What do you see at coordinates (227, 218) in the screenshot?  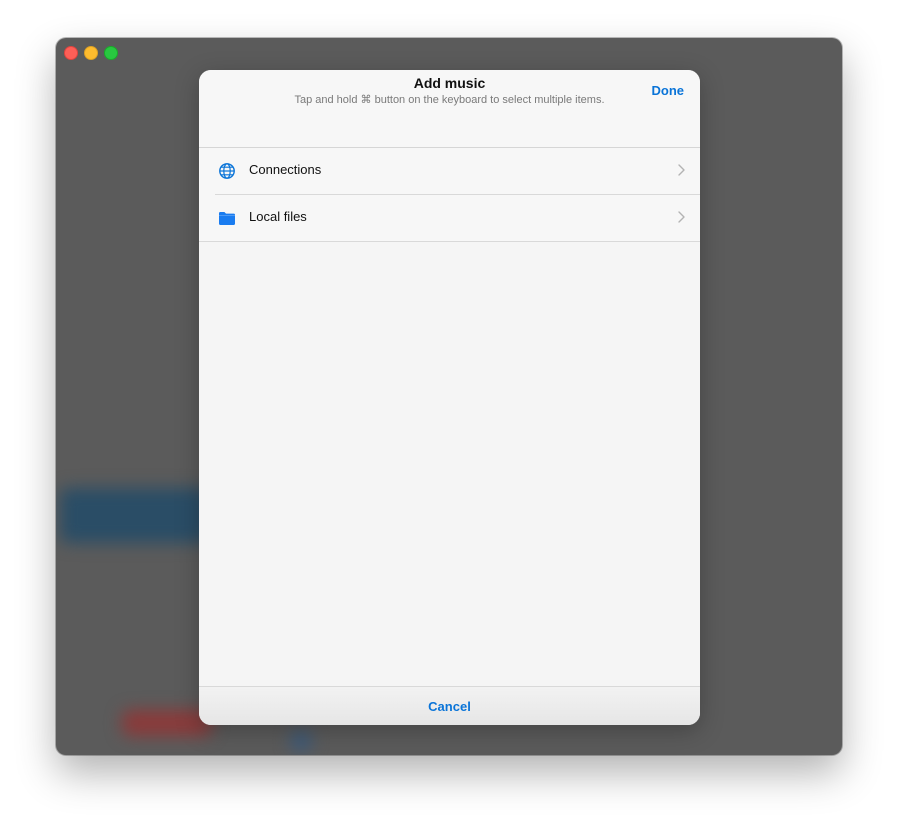 I see `folder-icon` at bounding box center [227, 218].